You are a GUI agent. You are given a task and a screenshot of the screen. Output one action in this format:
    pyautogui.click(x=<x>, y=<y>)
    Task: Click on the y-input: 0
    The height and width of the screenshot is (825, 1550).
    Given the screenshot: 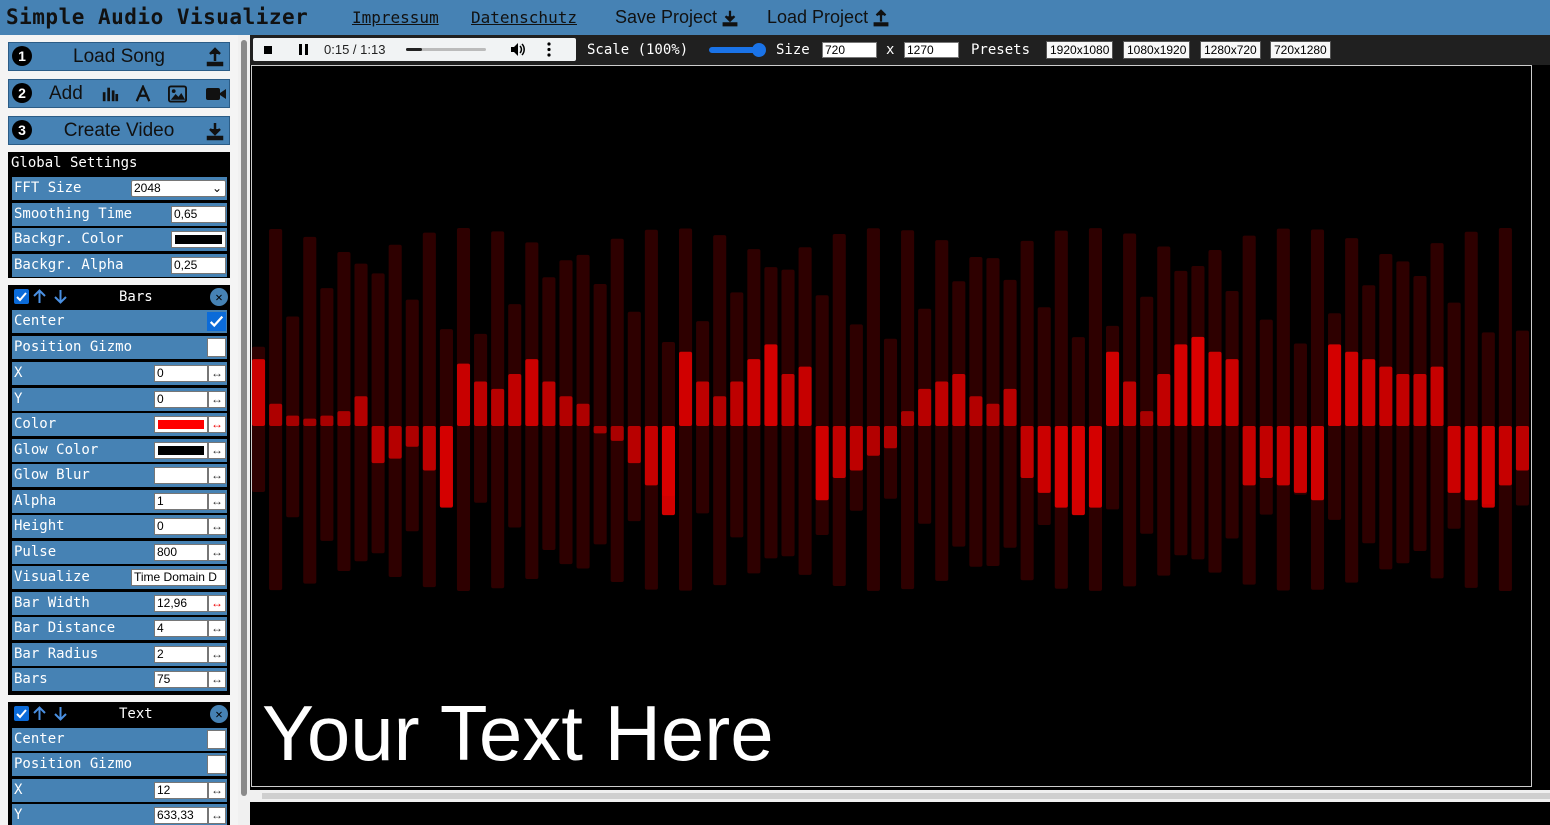 What is the action you would take?
    pyautogui.click(x=181, y=399)
    